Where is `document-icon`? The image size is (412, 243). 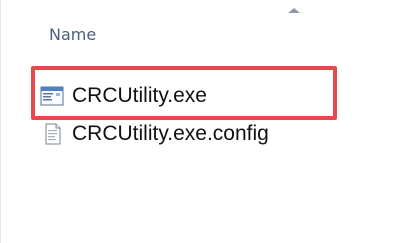 document-icon is located at coordinates (53, 134).